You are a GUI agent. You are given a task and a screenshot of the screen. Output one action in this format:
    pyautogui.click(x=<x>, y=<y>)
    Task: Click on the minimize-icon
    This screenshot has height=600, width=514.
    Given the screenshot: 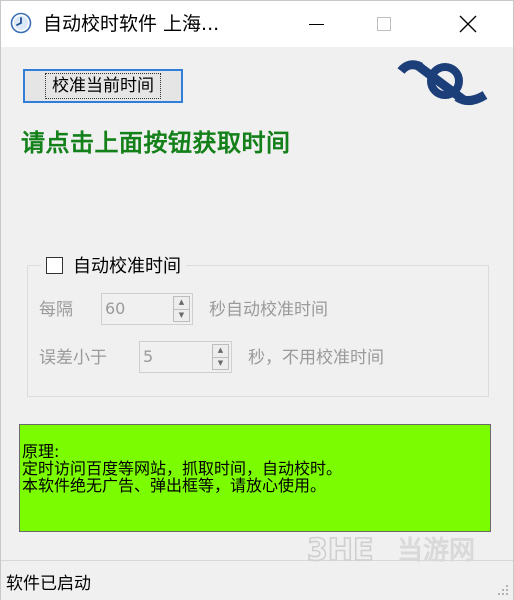 What is the action you would take?
    pyautogui.click(x=316, y=24)
    